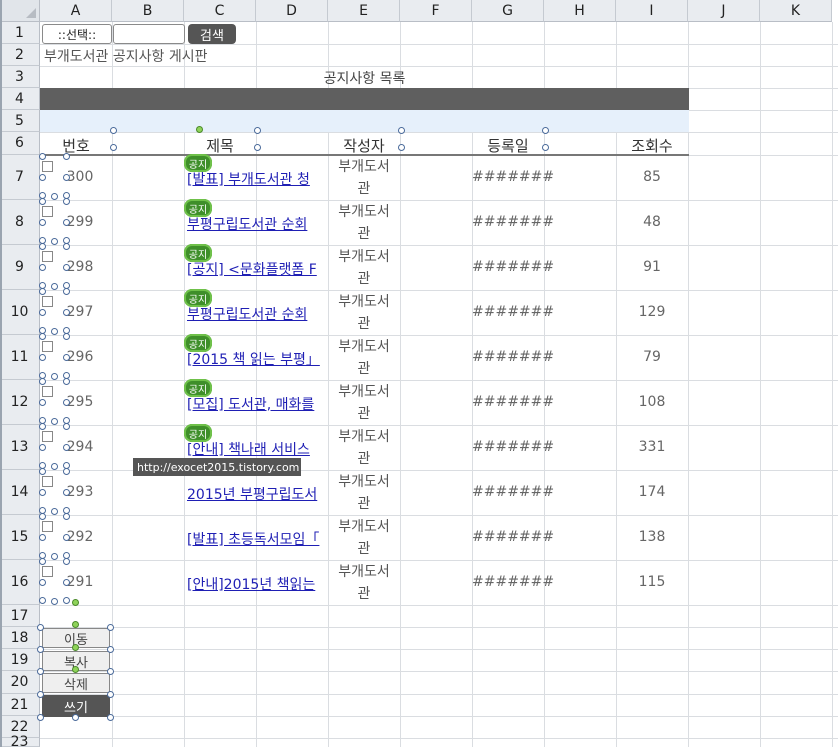 The width and height of the screenshot is (838, 747). I want to click on row-header-15: 15, so click(20, 537).